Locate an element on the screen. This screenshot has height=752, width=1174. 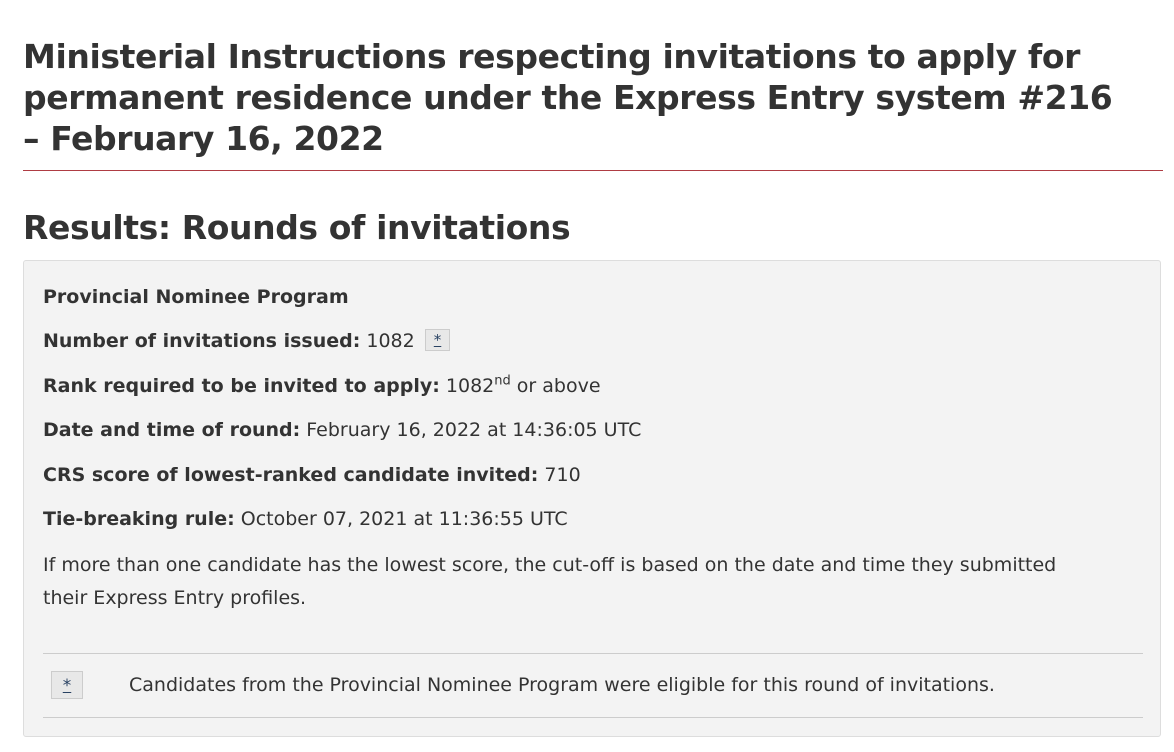
section-title: Results: Rounds of invitations is located at coordinates (297, 227).